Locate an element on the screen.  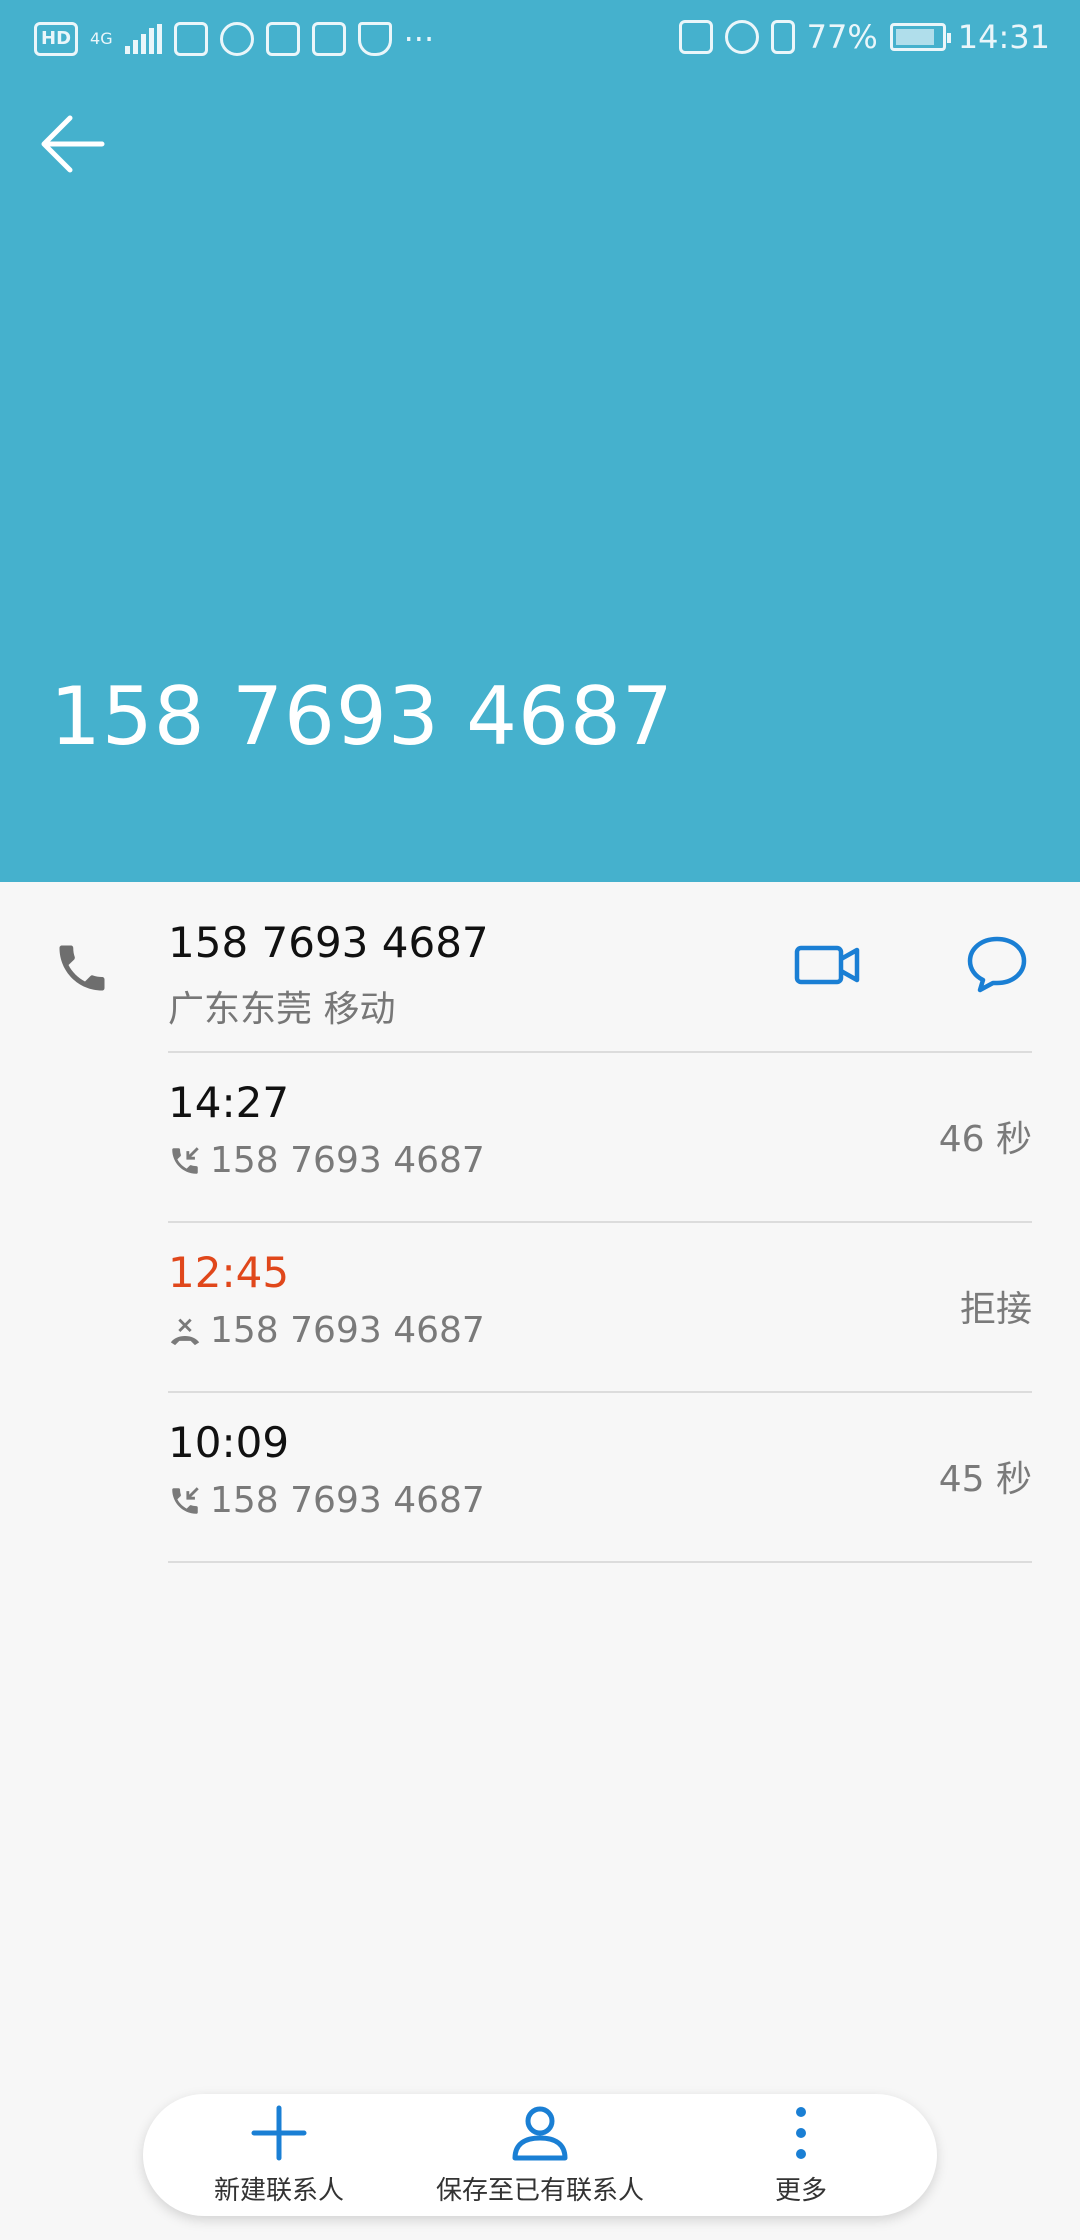
more-vertical-icon is located at coordinates (801, 2133).